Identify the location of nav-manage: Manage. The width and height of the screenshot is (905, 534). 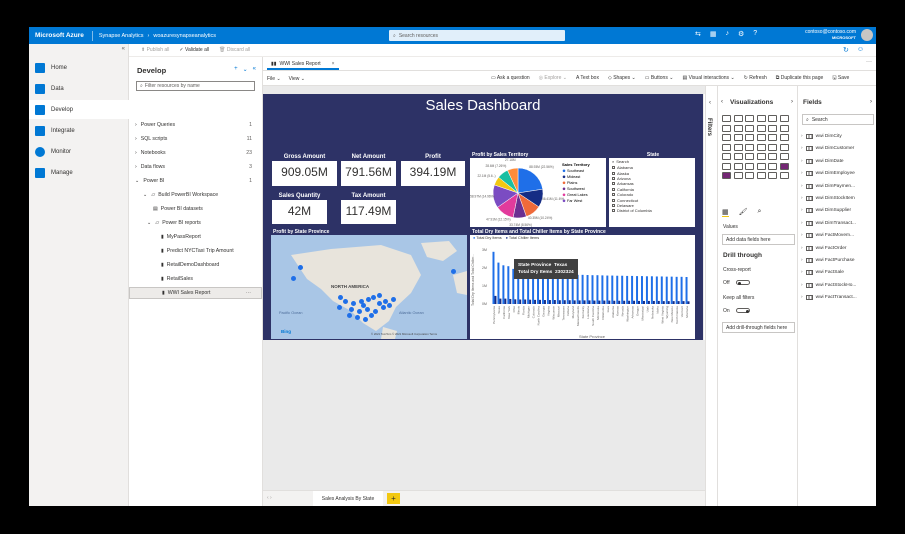
(79, 172).